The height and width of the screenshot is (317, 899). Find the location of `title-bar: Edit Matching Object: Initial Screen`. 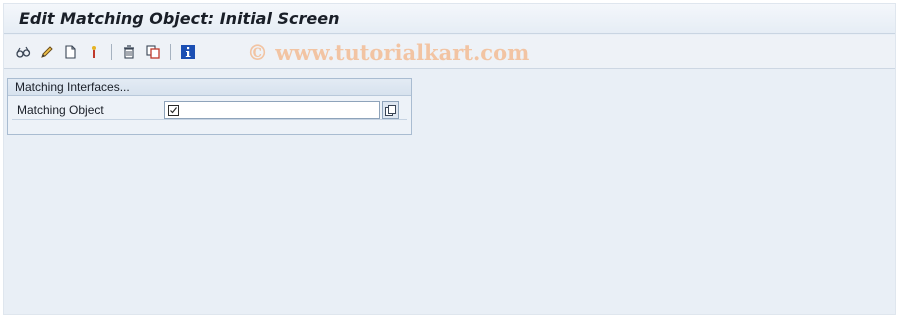

title-bar: Edit Matching Object: Initial Screen is located at coordinates (449, 19).